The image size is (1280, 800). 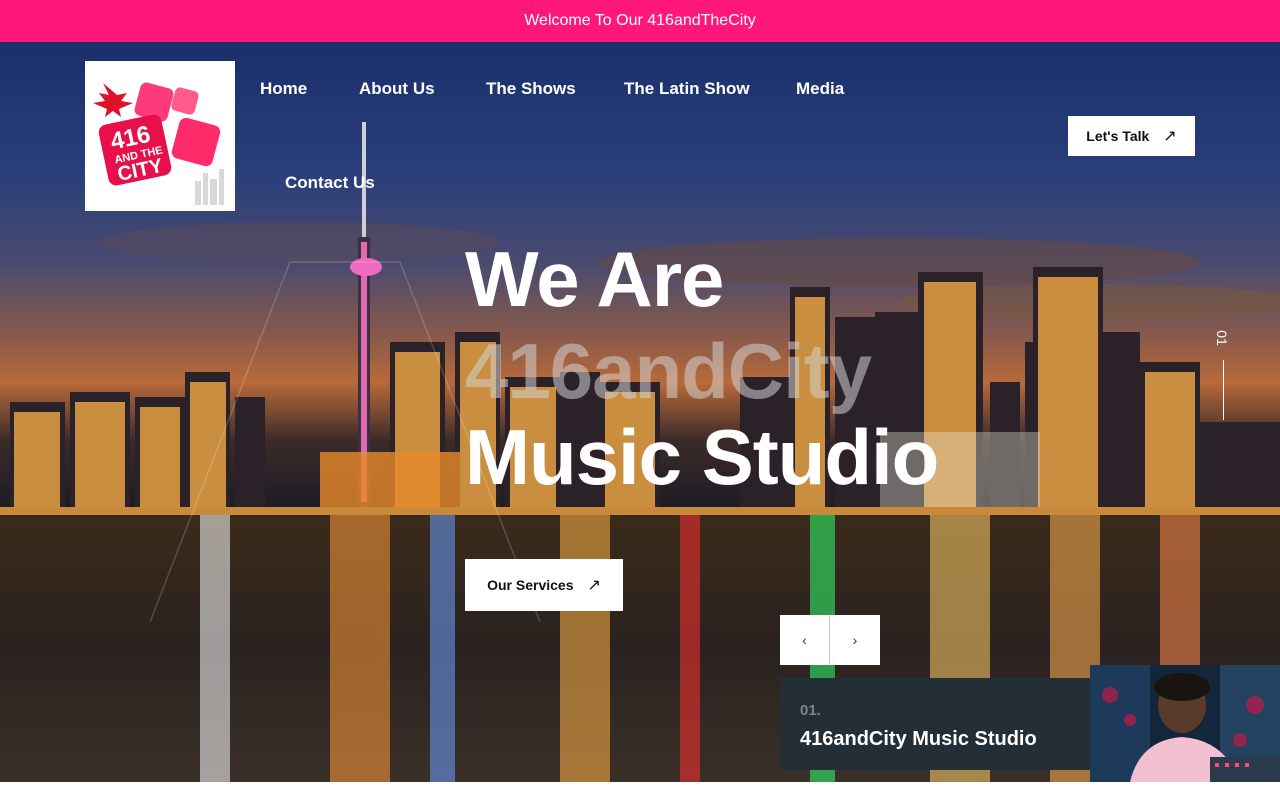 What do you see at coordinates (687, 89) in the screenshot?
I see `nav-the-latin-show: The Latin Show` at bounding box center [687, 89].